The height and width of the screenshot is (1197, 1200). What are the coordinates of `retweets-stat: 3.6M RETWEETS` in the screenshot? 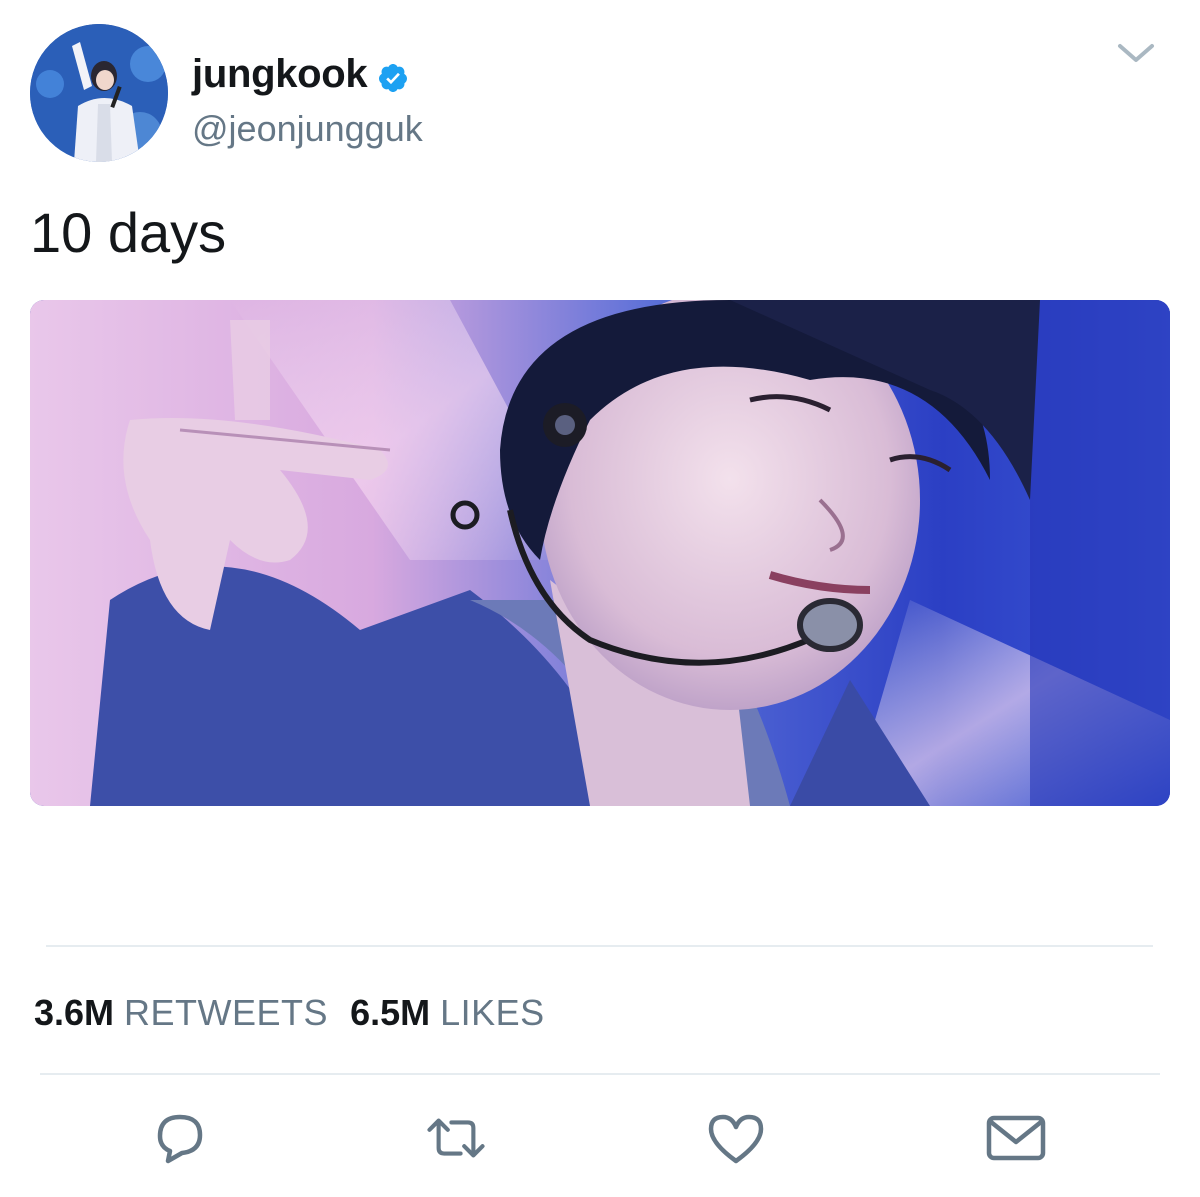 It's located at (181, 1013).